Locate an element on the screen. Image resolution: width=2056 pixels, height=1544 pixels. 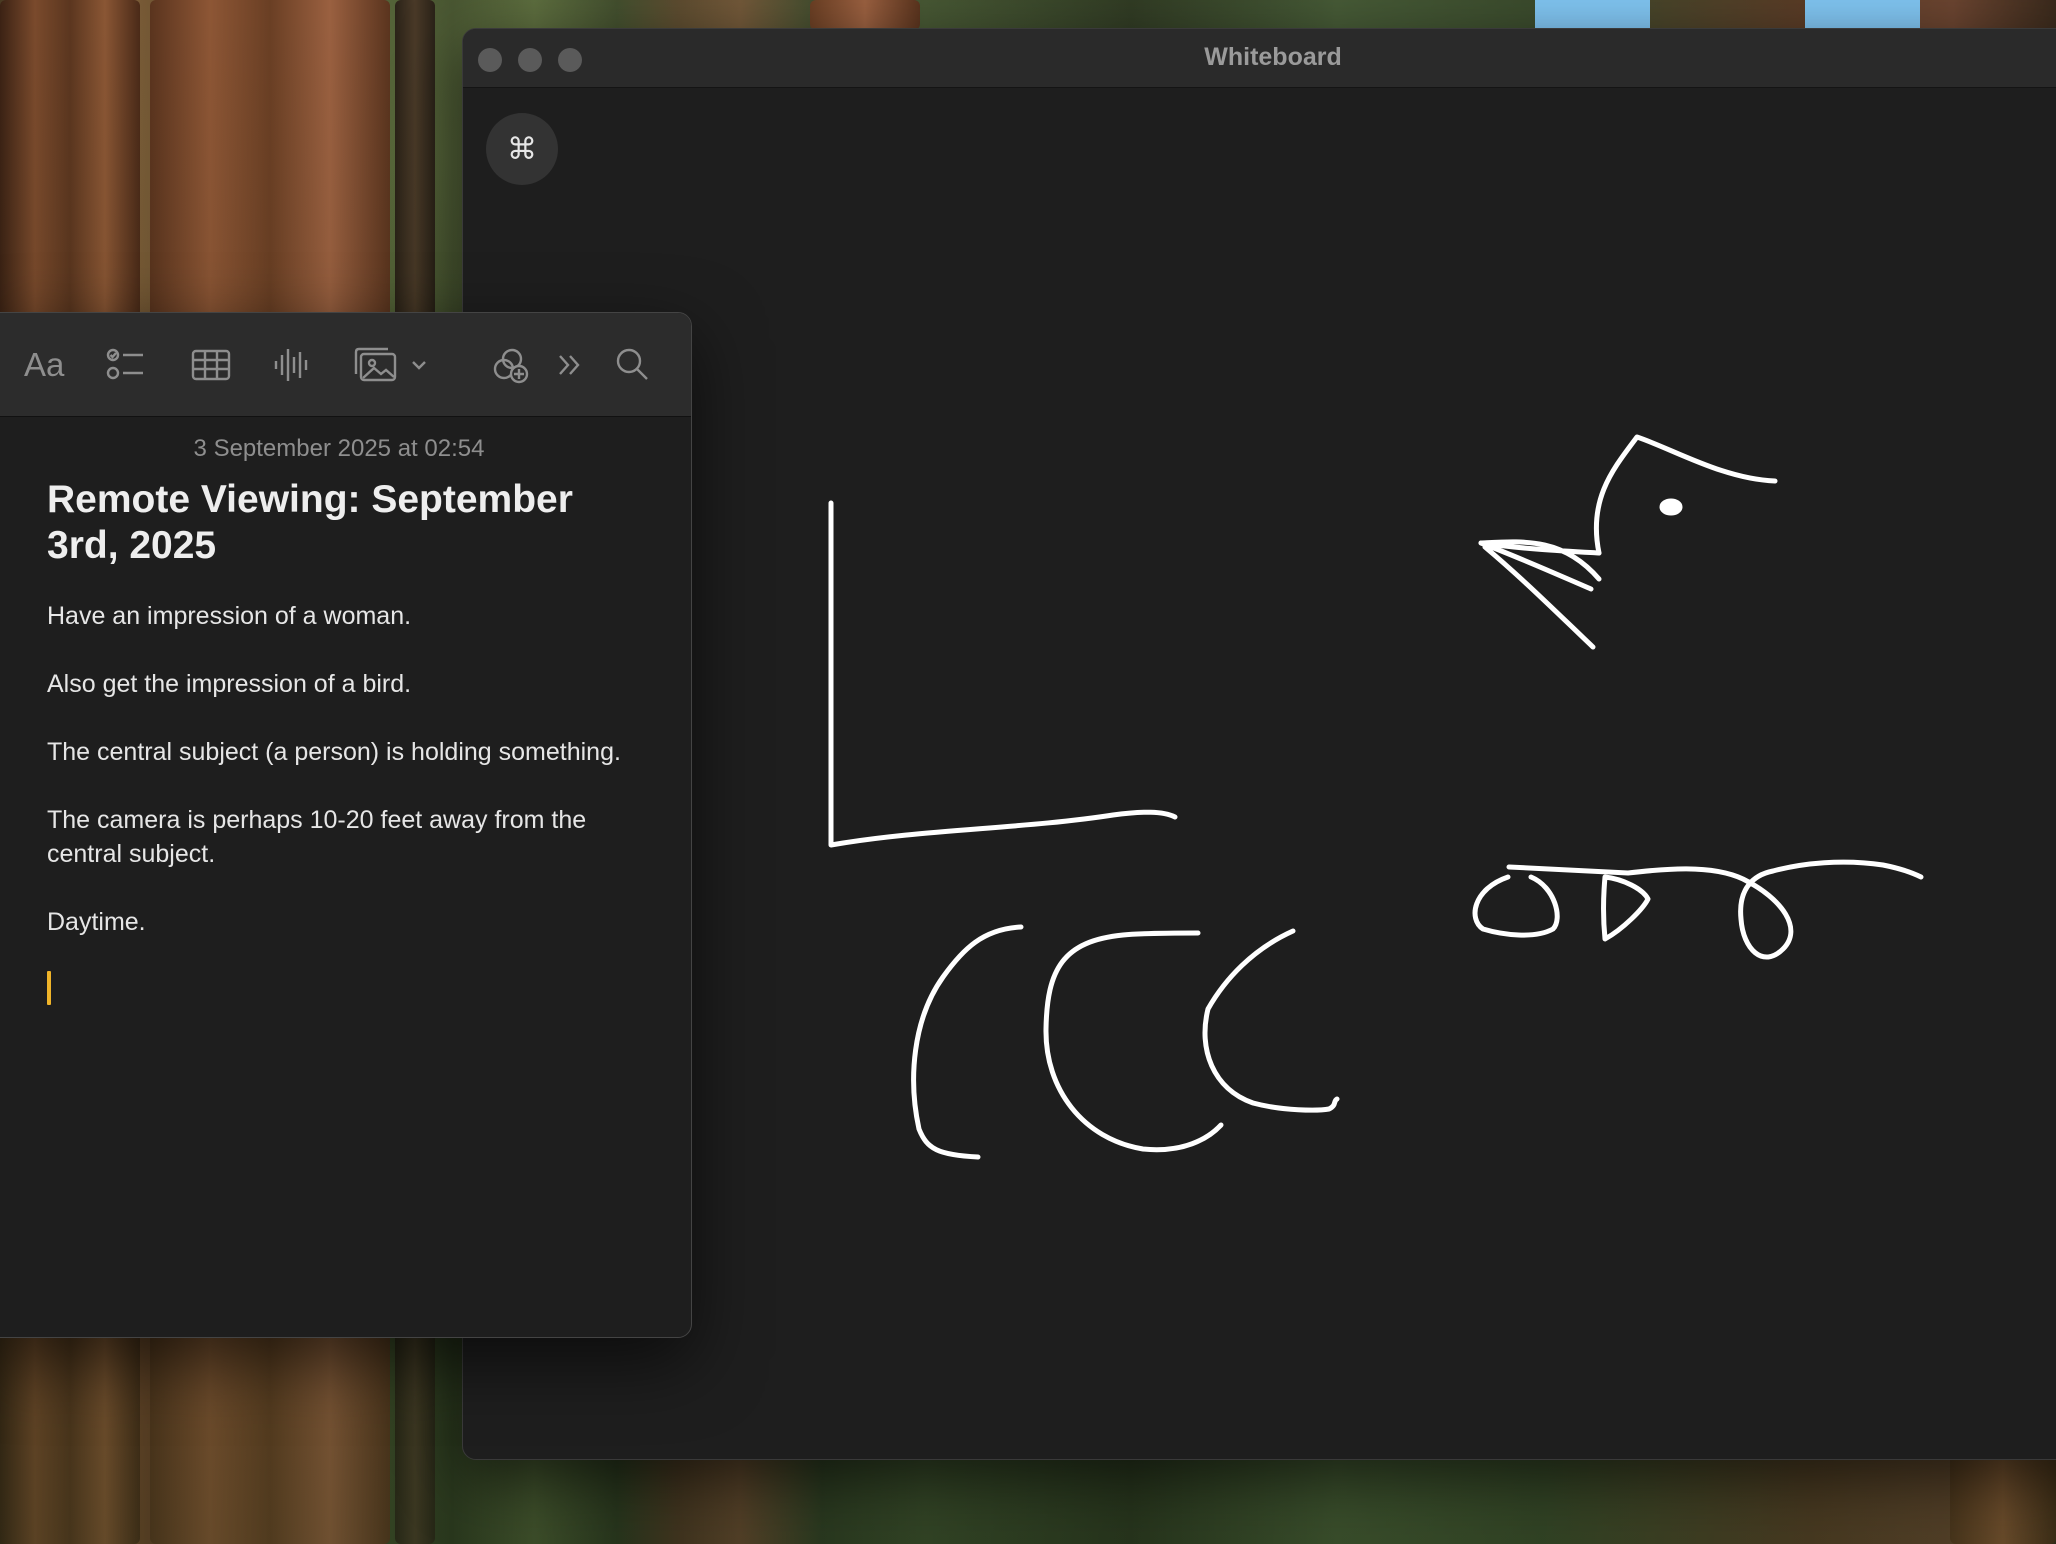
drawn-bird-eye is located at coordinates (1671, 507).